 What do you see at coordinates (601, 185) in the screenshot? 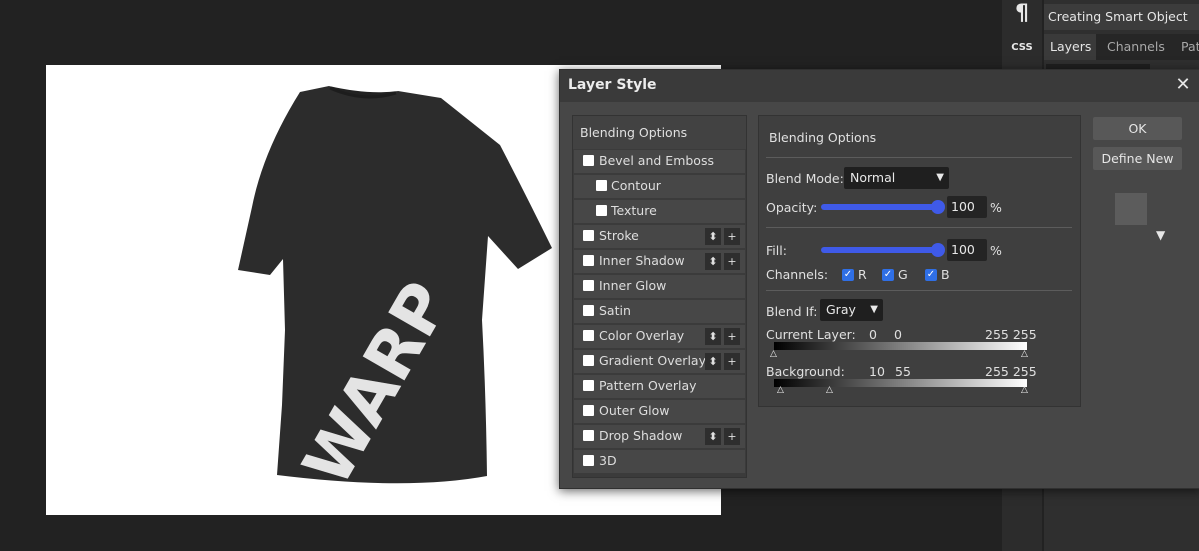
I see `contour-checkbox` at bounding box center [601, 185].